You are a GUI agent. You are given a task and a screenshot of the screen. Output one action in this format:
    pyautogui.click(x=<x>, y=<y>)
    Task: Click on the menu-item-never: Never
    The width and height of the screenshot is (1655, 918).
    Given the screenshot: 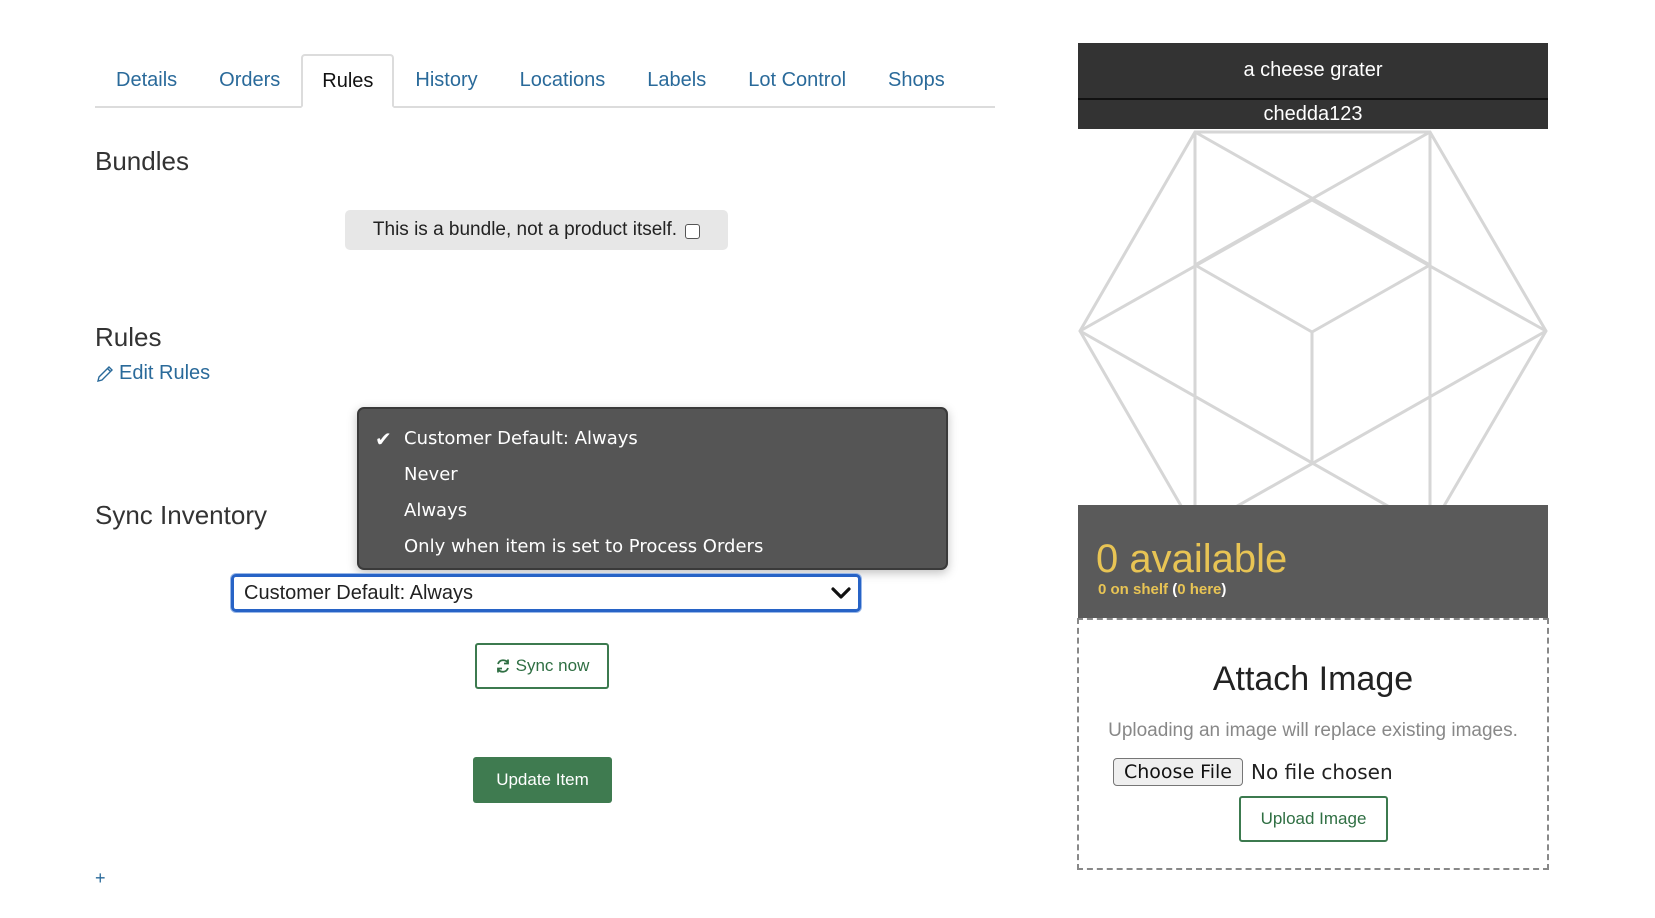 What is the action you would take?
    pyautogui.click(x=652, y=475)
    